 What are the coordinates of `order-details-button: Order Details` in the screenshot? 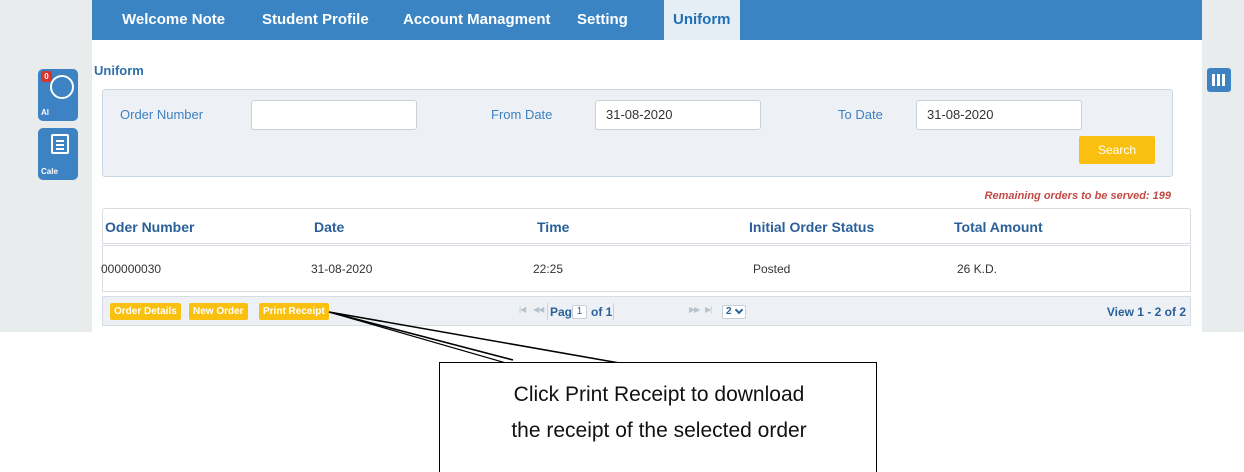 It's located at (145, 311).